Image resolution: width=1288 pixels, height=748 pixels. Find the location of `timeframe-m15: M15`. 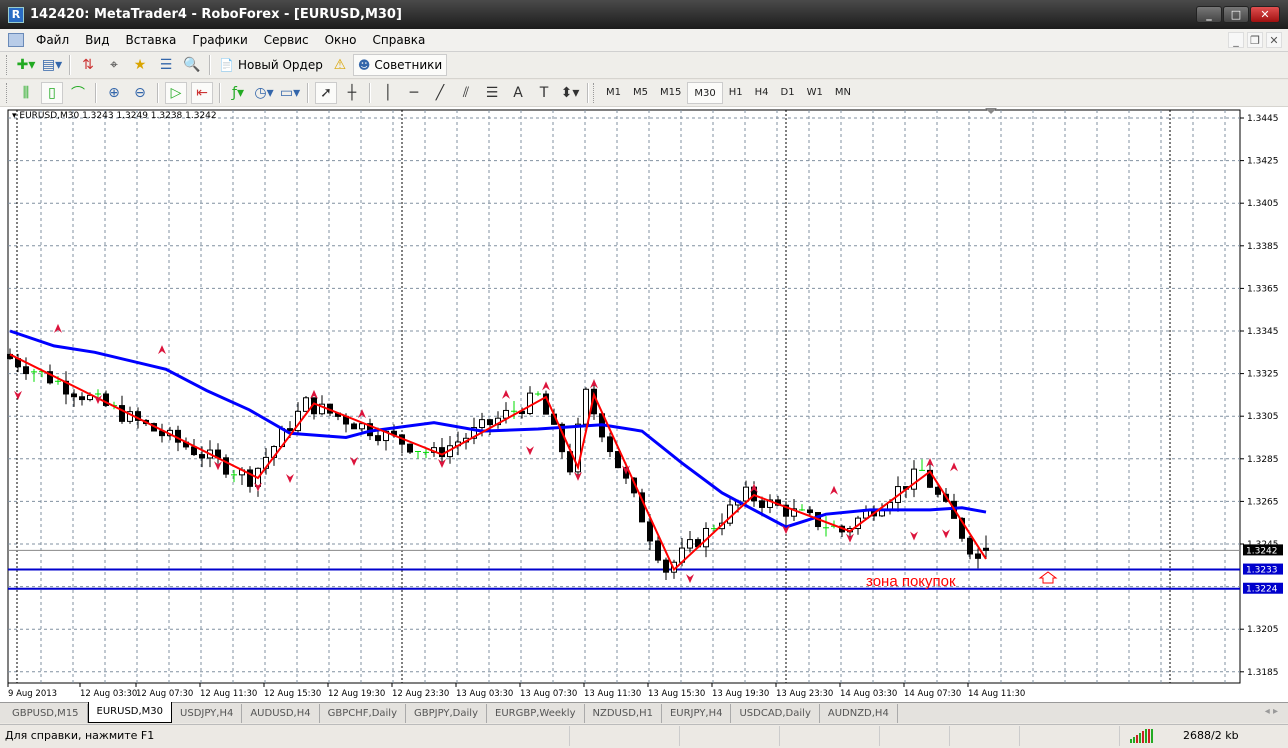

timeframe-m15: M15 is located at coordinates (670, 93).